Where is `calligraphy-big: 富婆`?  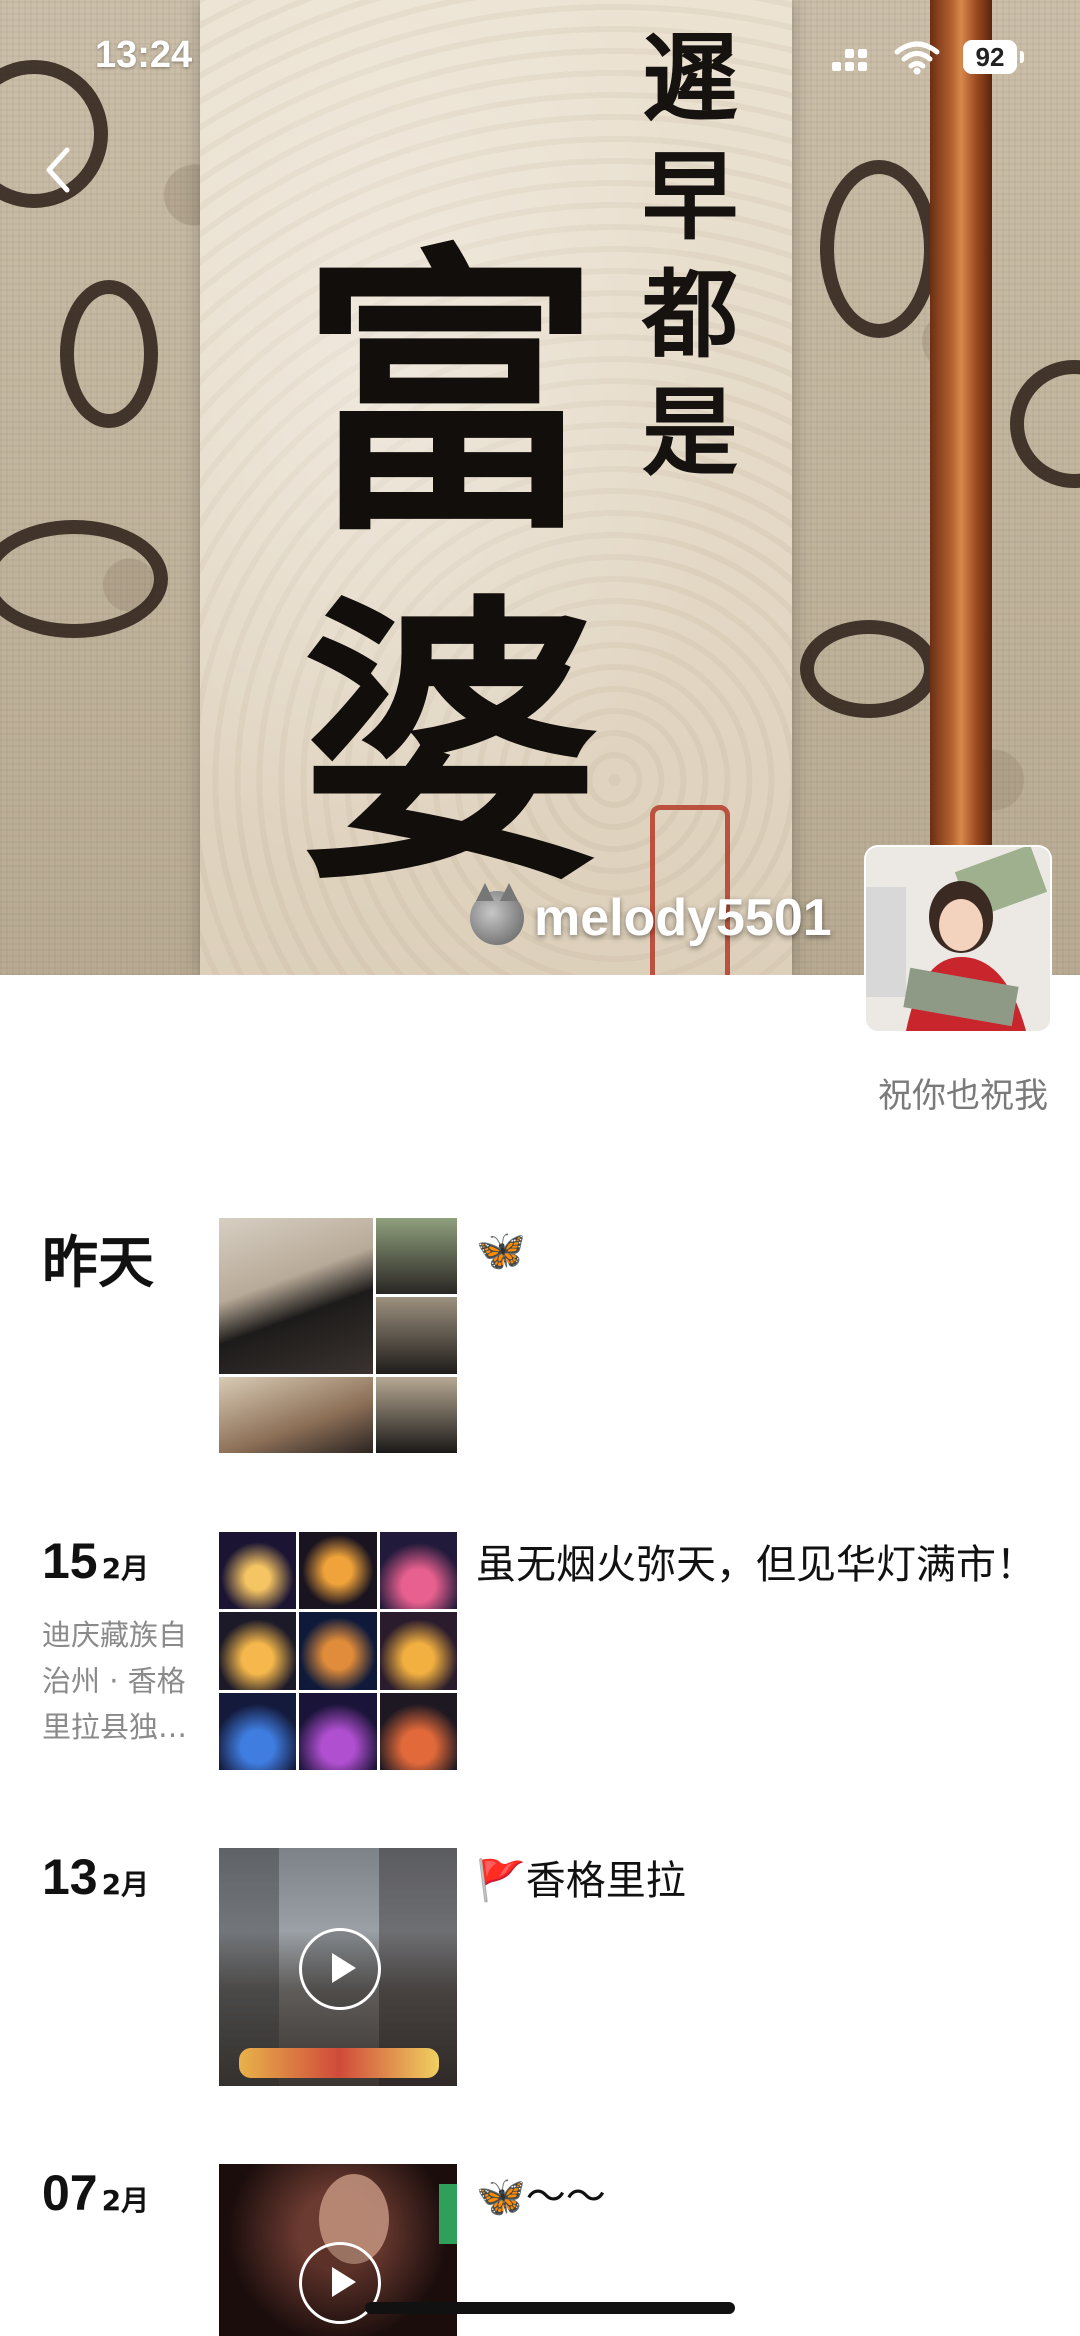 calligraphy-big: 富婆 is located at coordinates (450, 569).